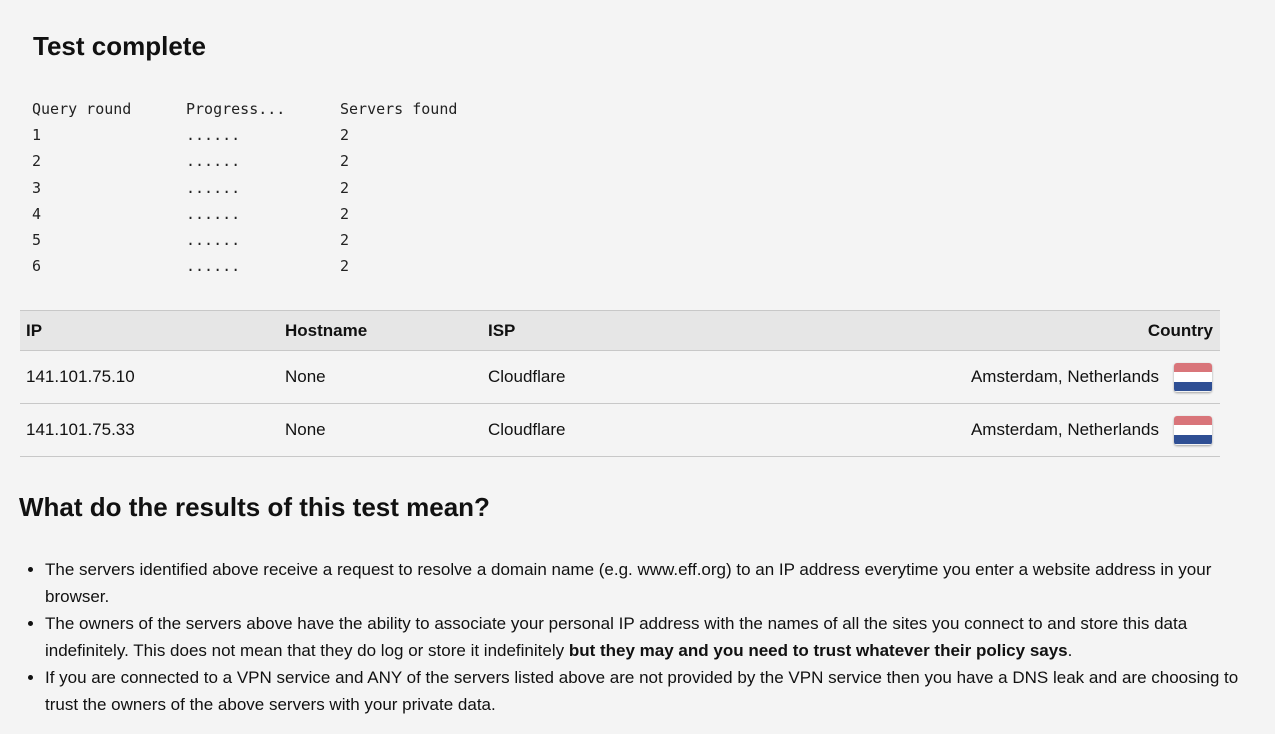  I want to click on query-round-value: 3, so click(37, 187).